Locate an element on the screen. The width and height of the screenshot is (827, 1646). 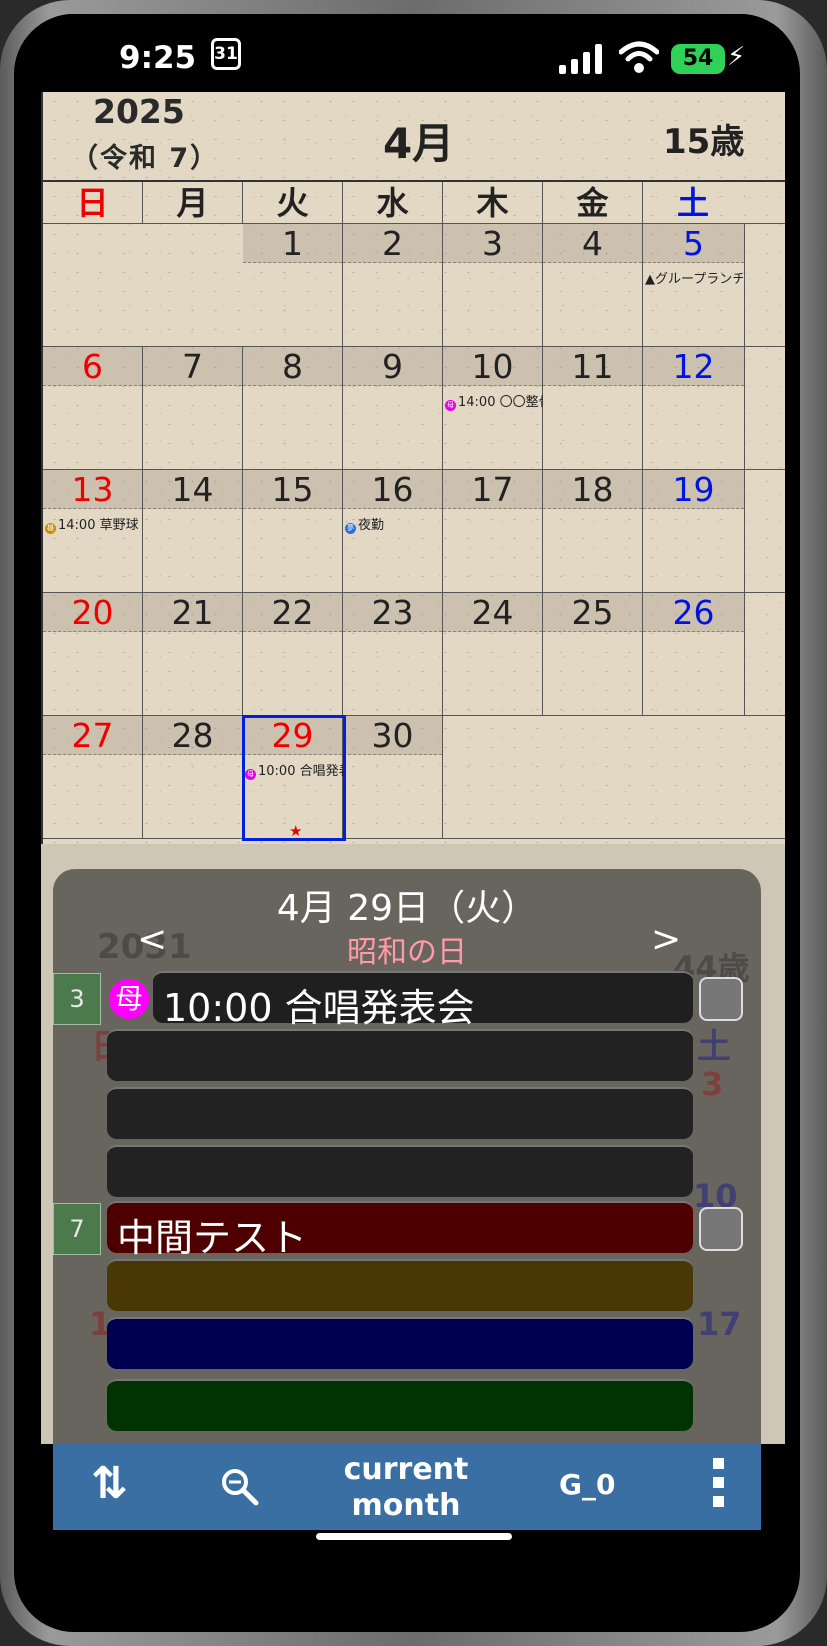
day-number: 21 is located at coordinates (192, 612).